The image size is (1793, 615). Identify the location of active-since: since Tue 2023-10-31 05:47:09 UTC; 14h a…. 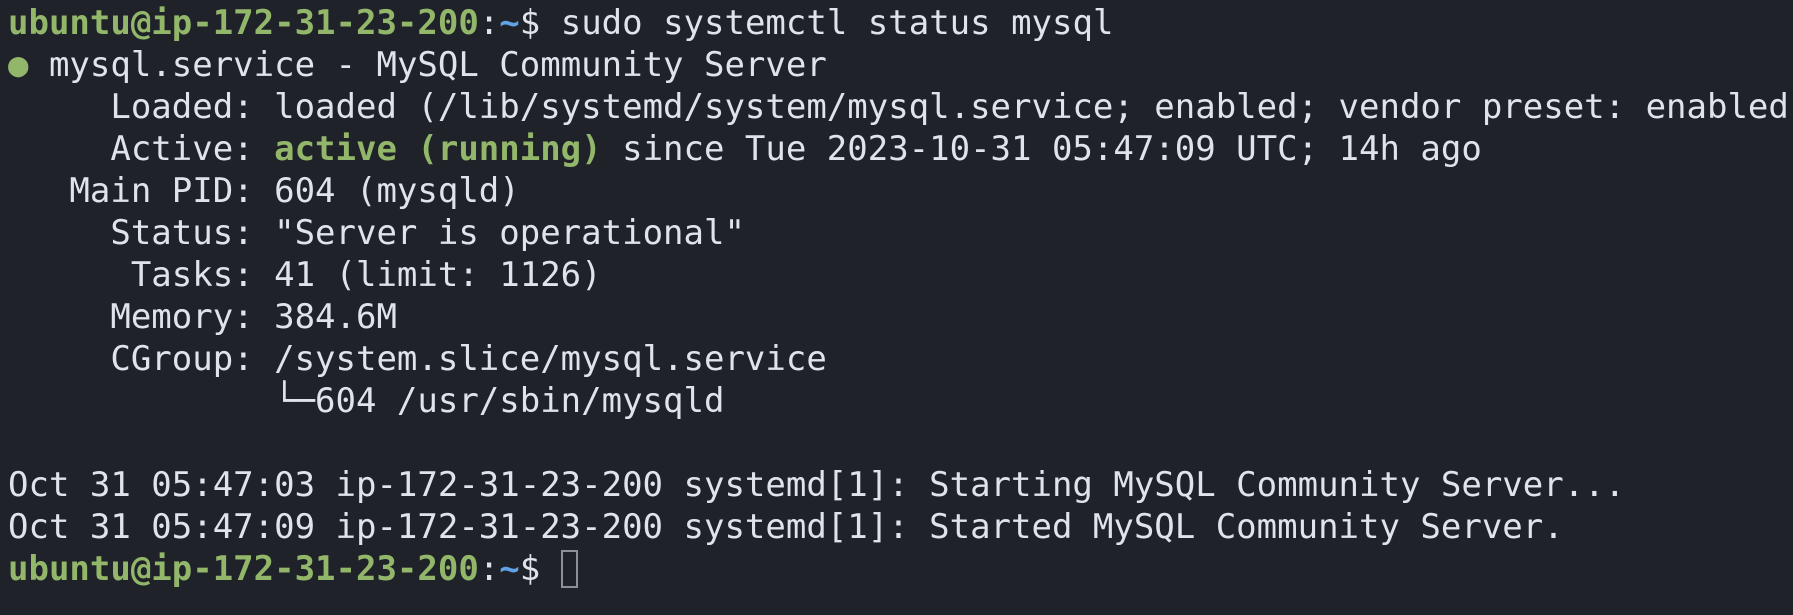
(1041, 149).